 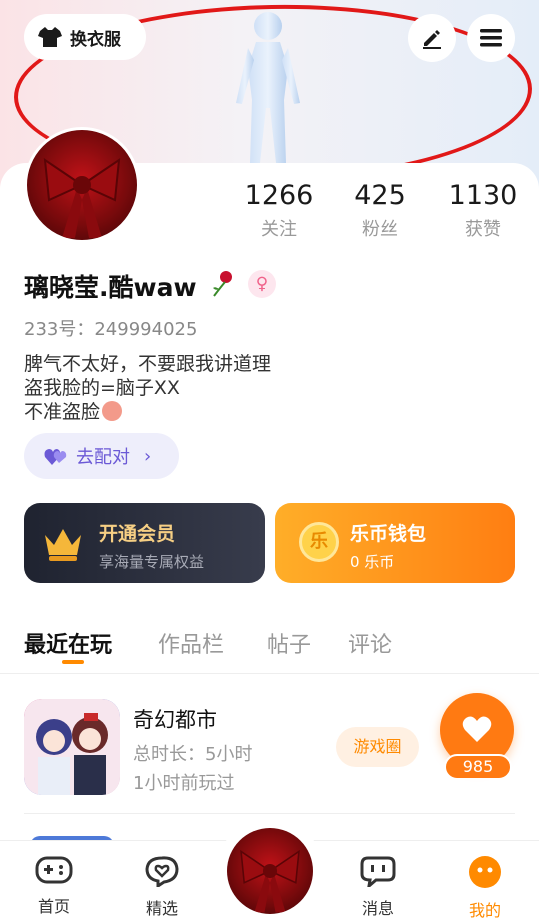 What do you see at coordinates (102, 388) in the screenshot?
I see `bio-line-2: 盗我脸的=脑子XX` at bounding box center [102, 388].